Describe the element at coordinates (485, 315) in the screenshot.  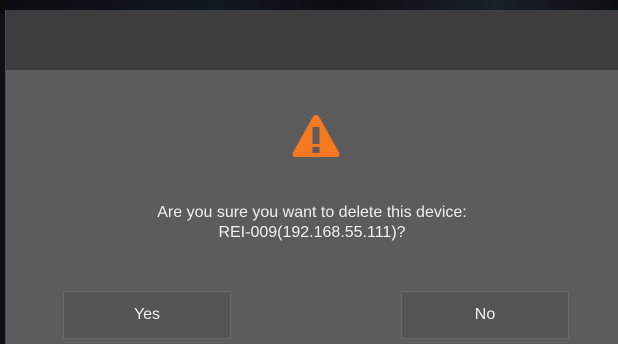
I see `no-button: No` at that location.